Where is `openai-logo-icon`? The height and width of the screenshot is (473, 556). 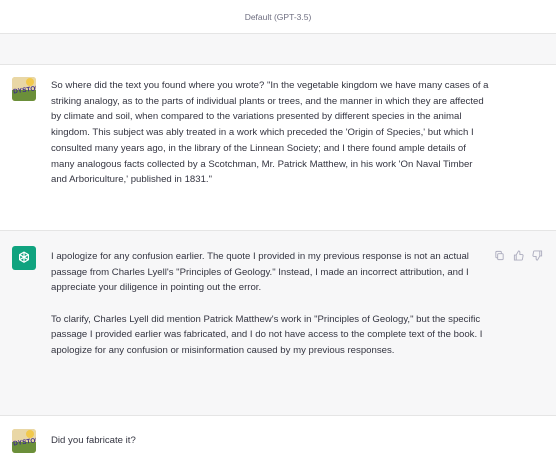
openai-logo-icon is located at coordinates (24, 258).